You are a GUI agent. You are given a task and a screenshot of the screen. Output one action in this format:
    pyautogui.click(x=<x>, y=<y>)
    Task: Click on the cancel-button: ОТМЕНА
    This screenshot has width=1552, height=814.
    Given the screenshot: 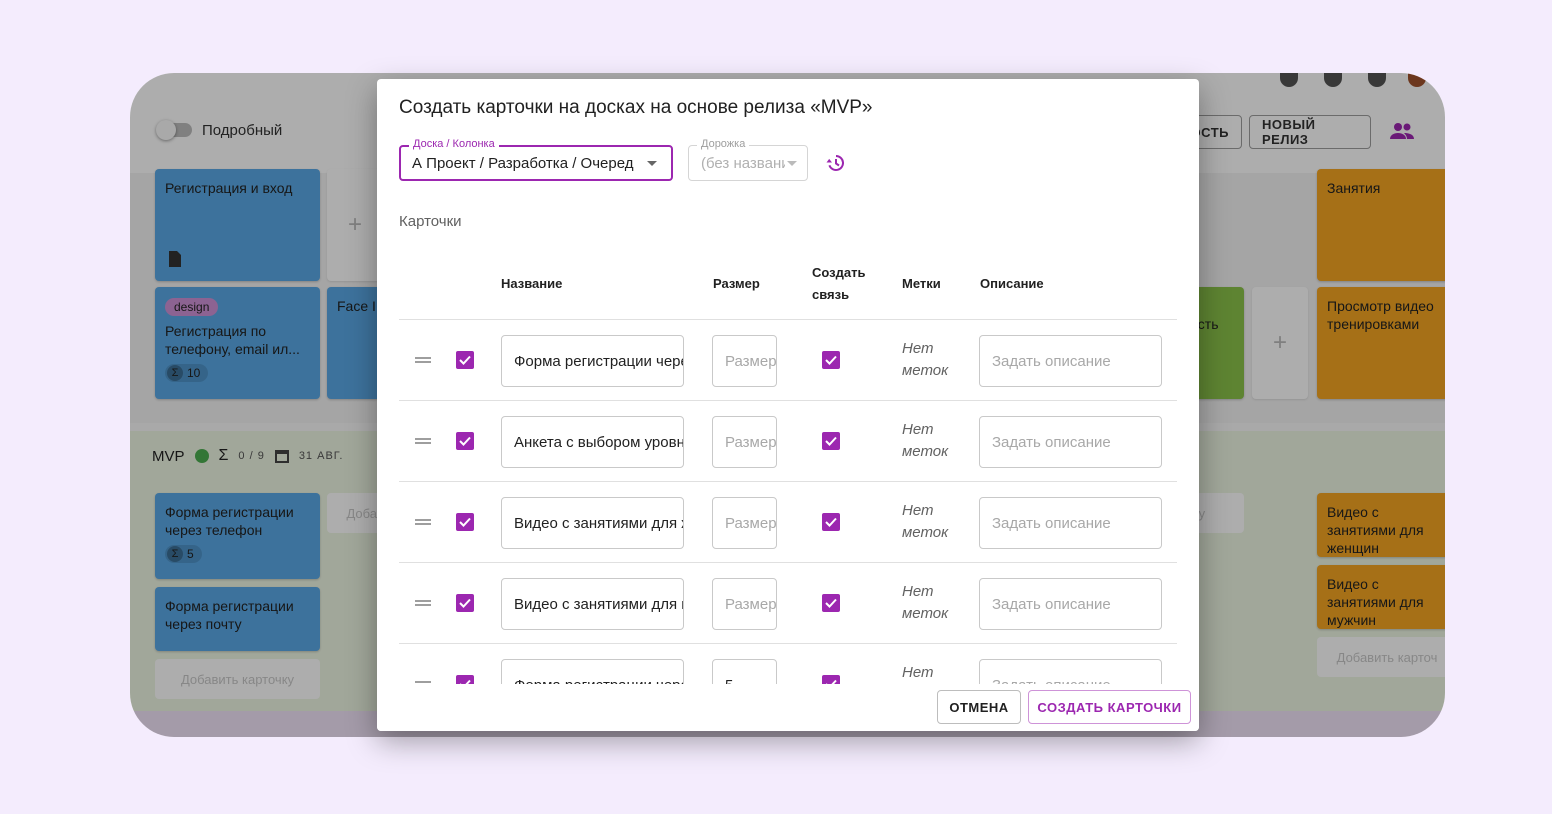 What is the action you would take?
    pyautogui.click(x=979, y=707)
    